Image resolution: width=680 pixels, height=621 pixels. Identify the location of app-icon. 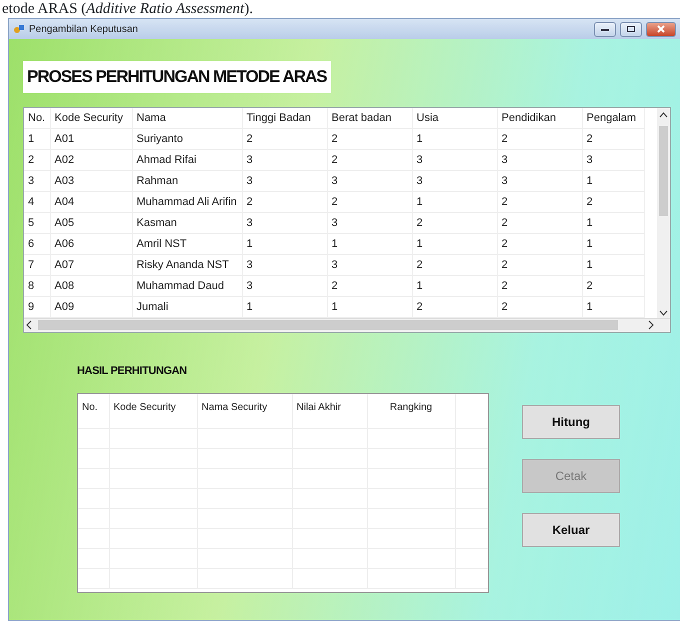
(19, 29).